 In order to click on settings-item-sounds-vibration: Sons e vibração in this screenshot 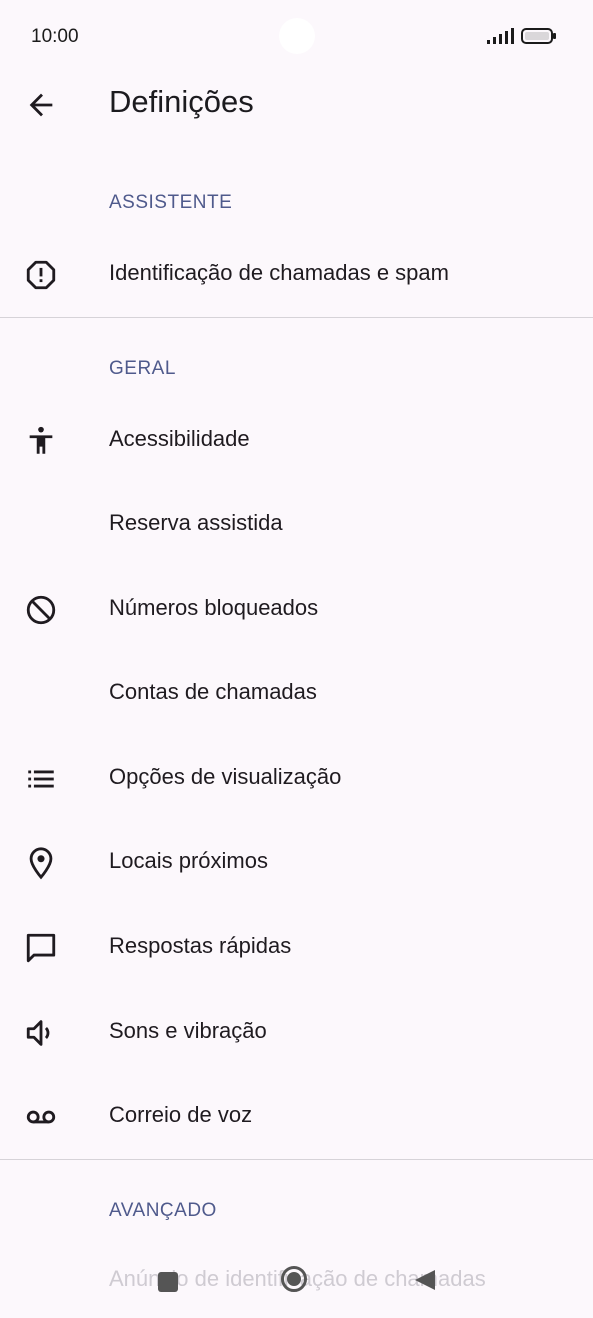, I will do `click(296, 1032)`.